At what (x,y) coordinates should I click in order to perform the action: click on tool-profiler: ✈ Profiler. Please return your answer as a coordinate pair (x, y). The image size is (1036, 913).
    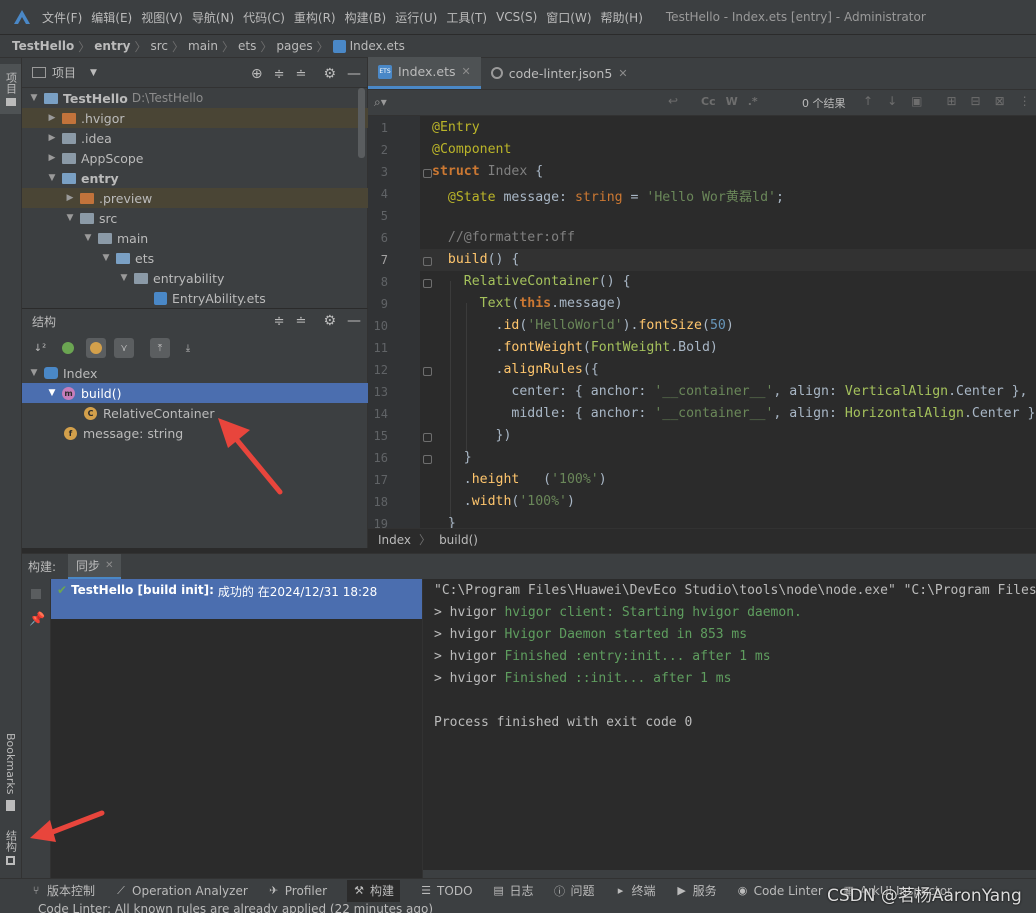
    Looking at the image, I should click on (297, 891).